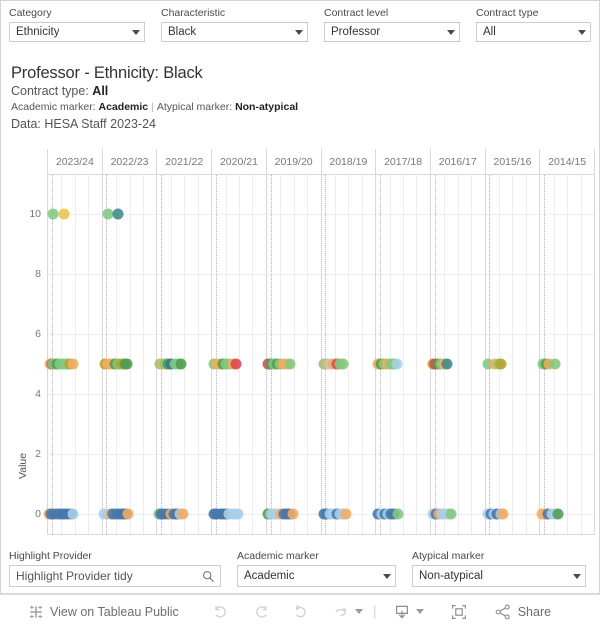 The image size is (600, 628). What do you see at coordinates (184, 162) in the screenshot?
I see `year-header-2021-22: 2021/22` at bounding box center [184, 162].